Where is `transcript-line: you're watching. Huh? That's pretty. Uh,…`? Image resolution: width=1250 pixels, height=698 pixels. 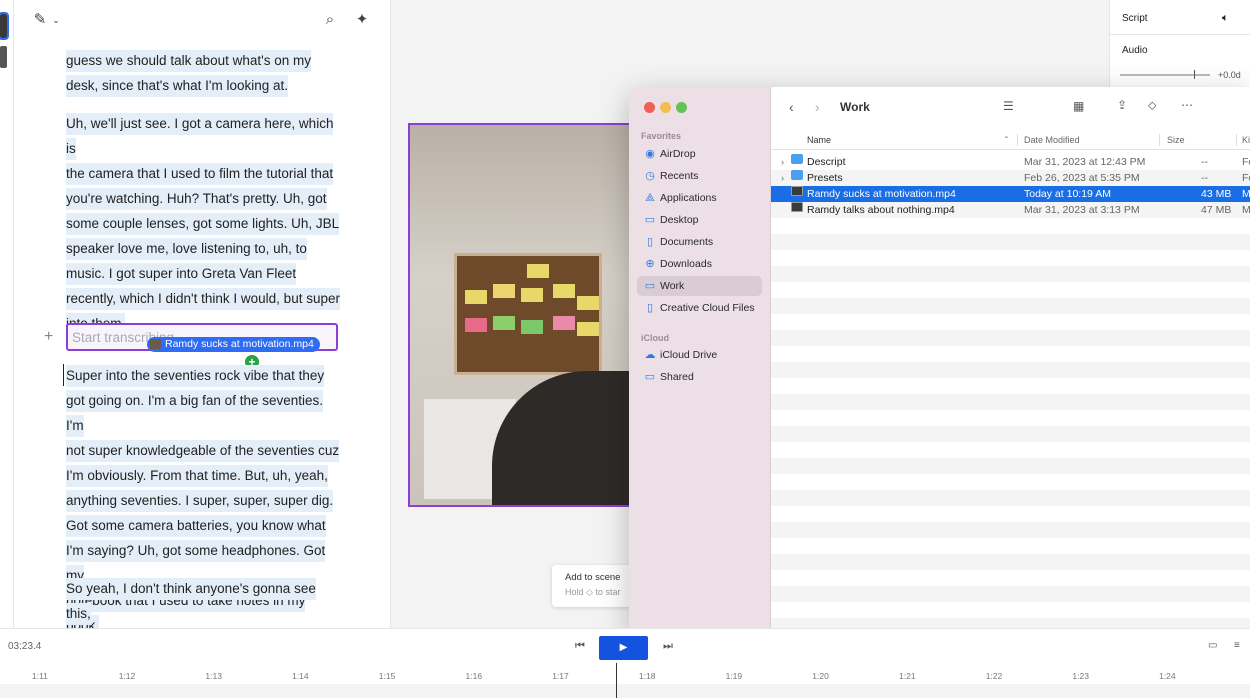 transcript-line: you're watching. Huh? That's pretty. Uh,… is located at coordinates (196, 199).